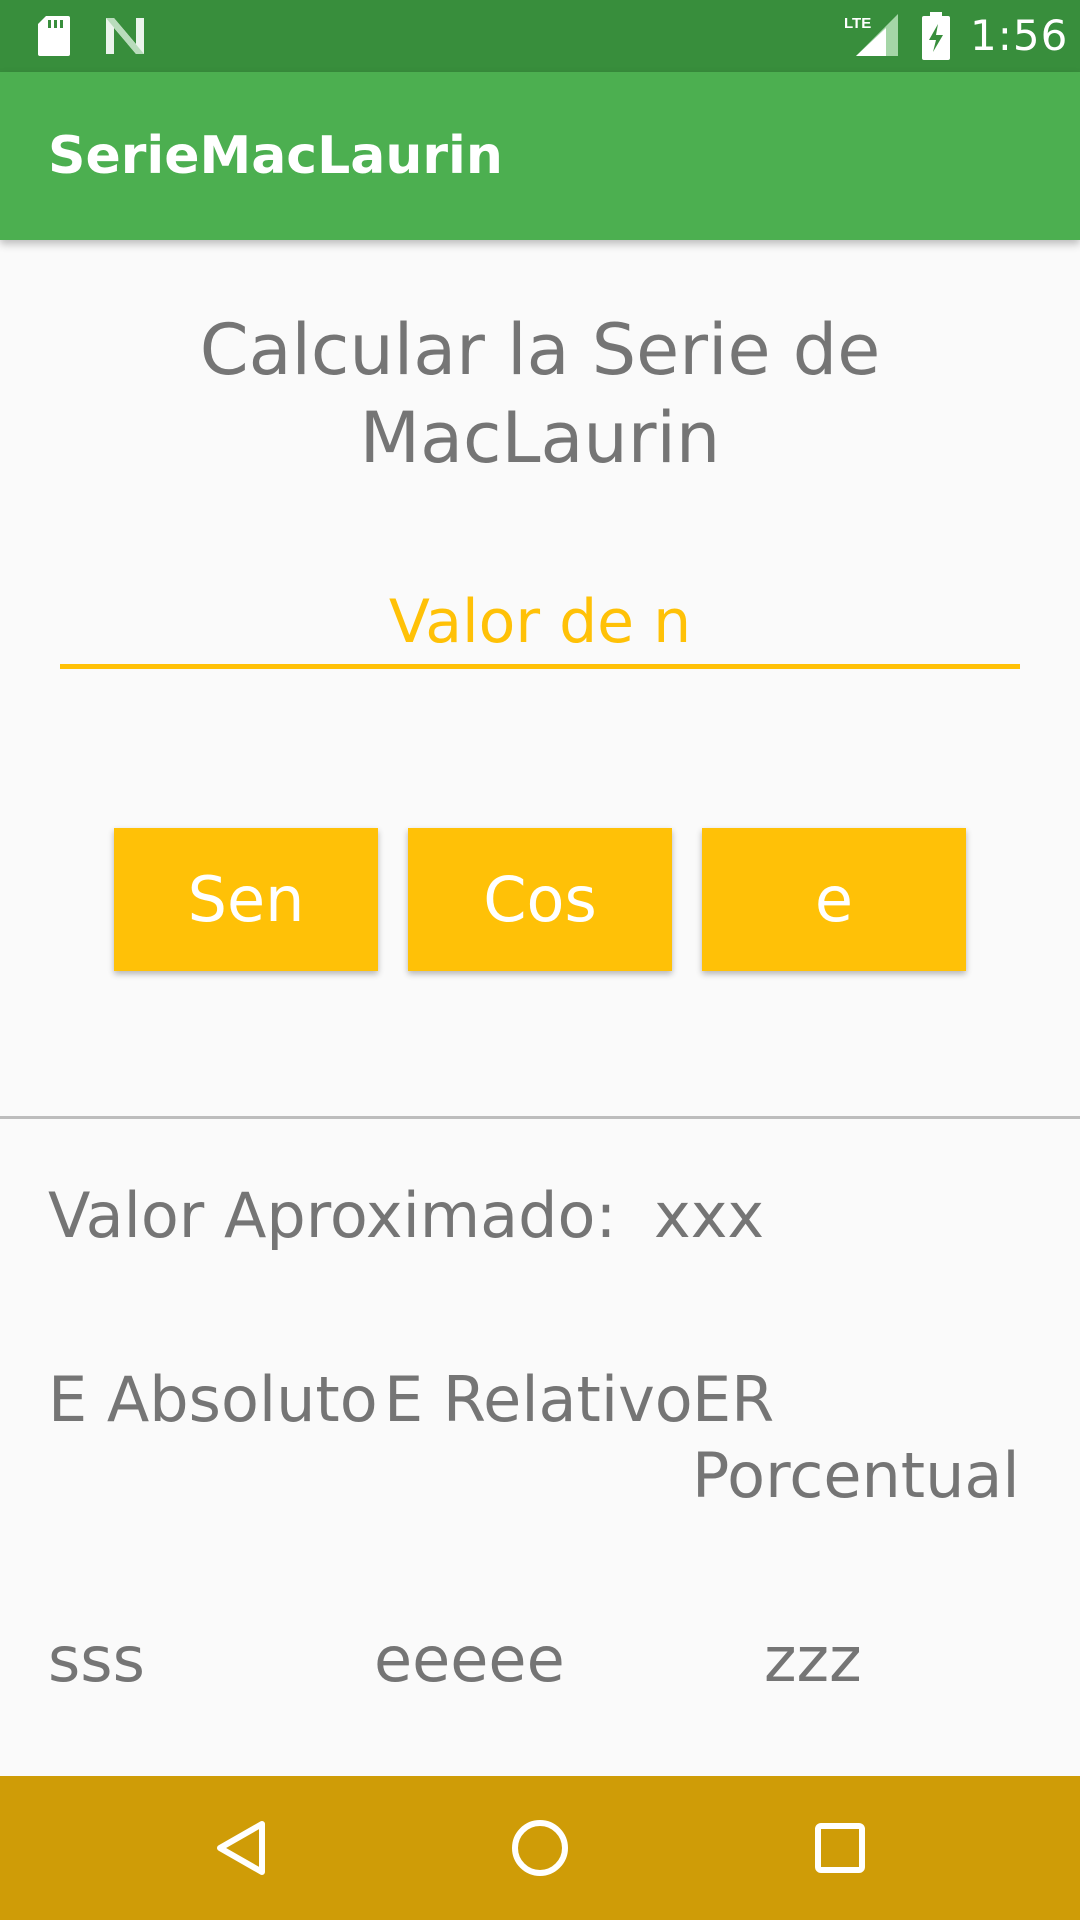 Image resolution: width=1080 pixels, height=1920 pixels. I want to click on cos-button: Cos, so click(540, 899).